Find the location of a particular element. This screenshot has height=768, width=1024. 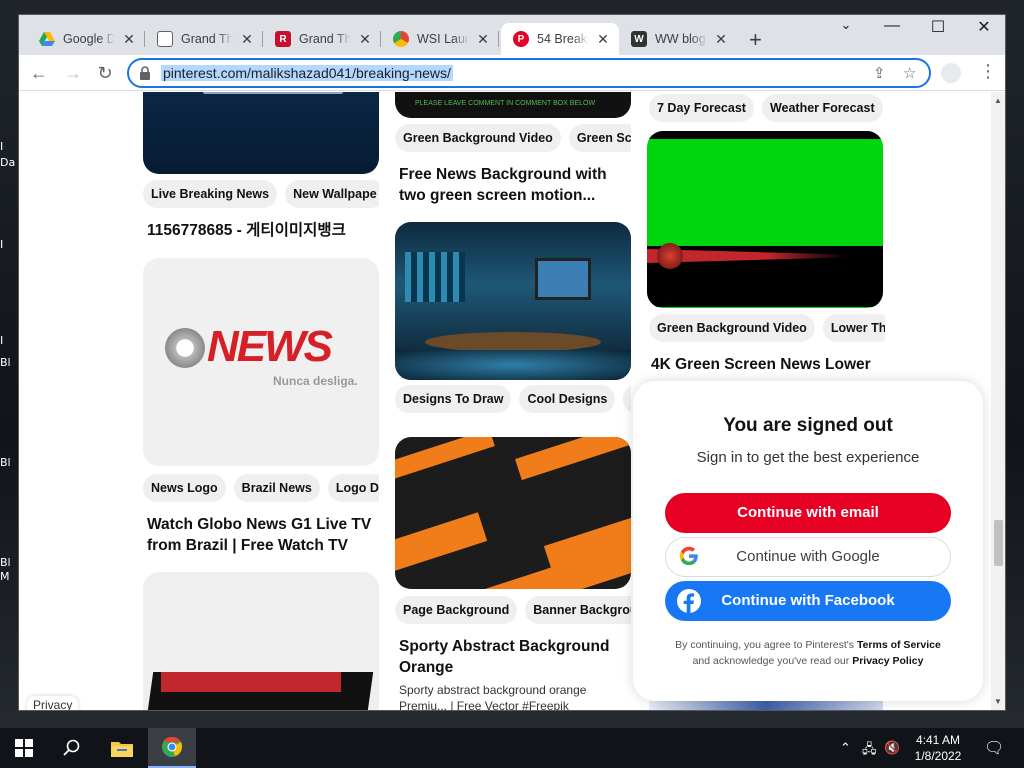

clock-time: 4:41 AM is located at coordinates (938, 740).